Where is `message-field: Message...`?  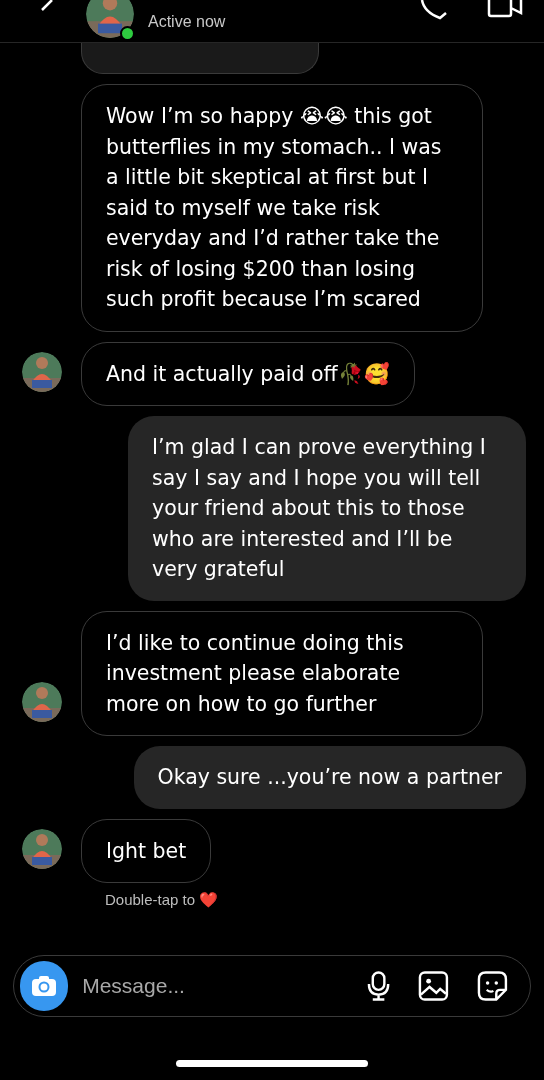
message-field: Message... is located at coordinates (218, 986).